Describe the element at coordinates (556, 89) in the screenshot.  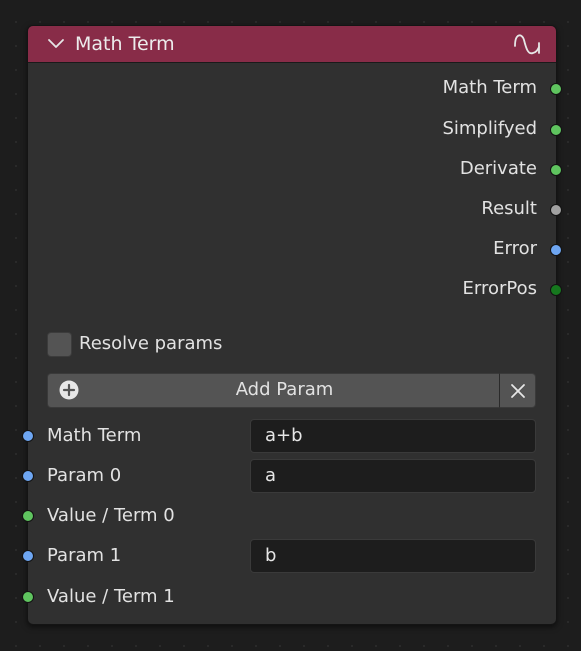
I see `output-socket-math-term` at that location.